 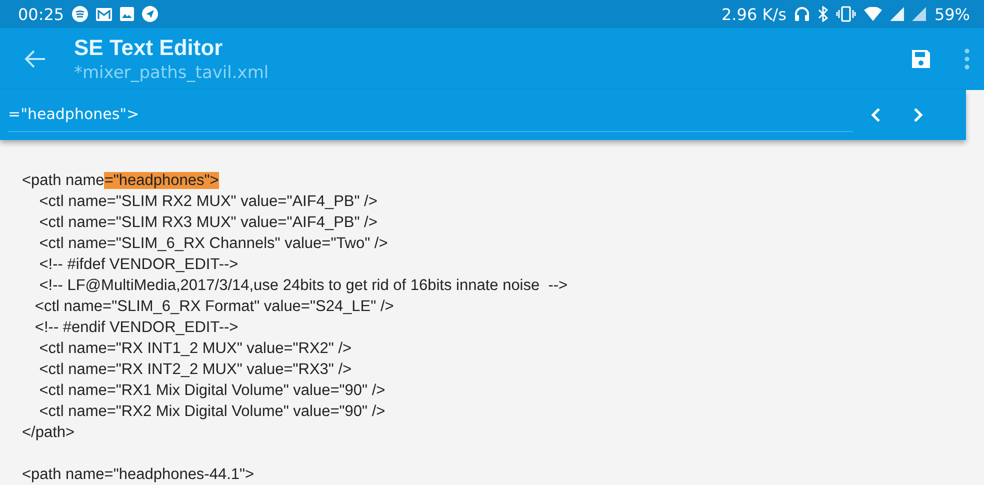 I want to click on code-line: <!-- LF@MultiMedia,2017/3/14,use 24bits to get rid of 16bits innate noise -->, so click(x=303, y=286).